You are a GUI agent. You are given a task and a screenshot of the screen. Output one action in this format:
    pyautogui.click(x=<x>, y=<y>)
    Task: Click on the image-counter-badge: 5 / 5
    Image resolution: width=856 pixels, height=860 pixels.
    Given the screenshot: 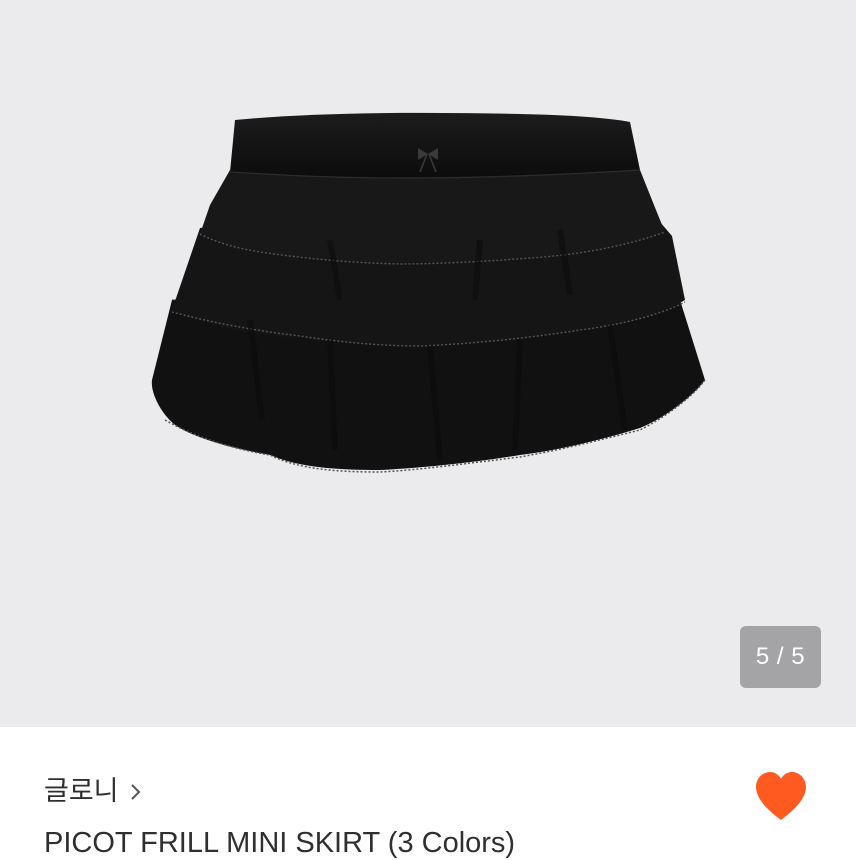 What is the action you would take?
    pyautogui.click(x=780, y=657)
    